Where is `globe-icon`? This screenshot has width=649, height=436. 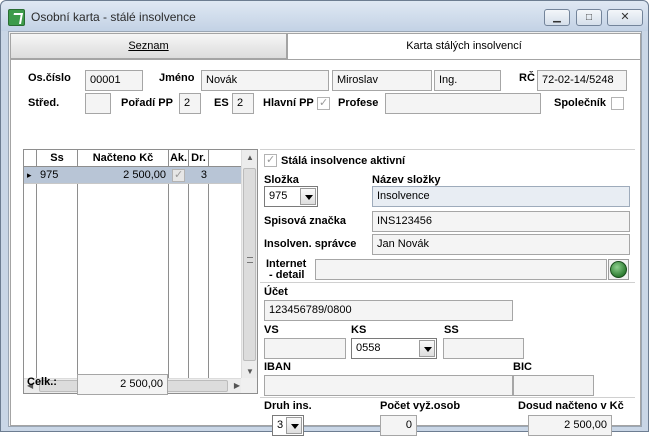 globe-icon is located at coordinates (618, 269).